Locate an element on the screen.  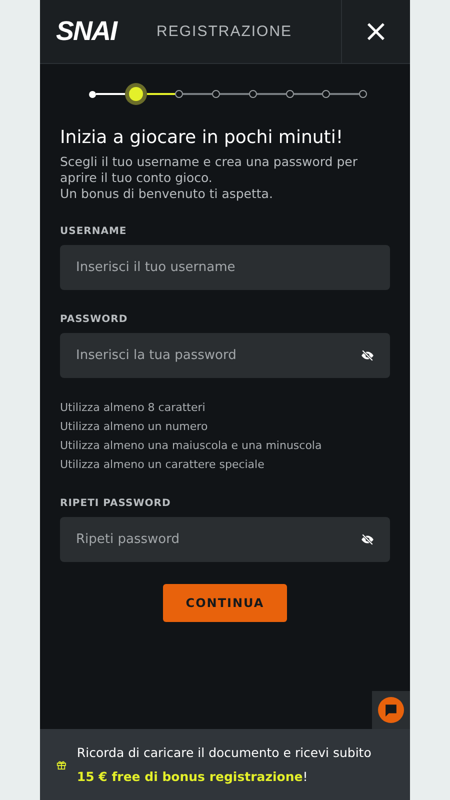
close-button: × is located at coordinates (375, 31).